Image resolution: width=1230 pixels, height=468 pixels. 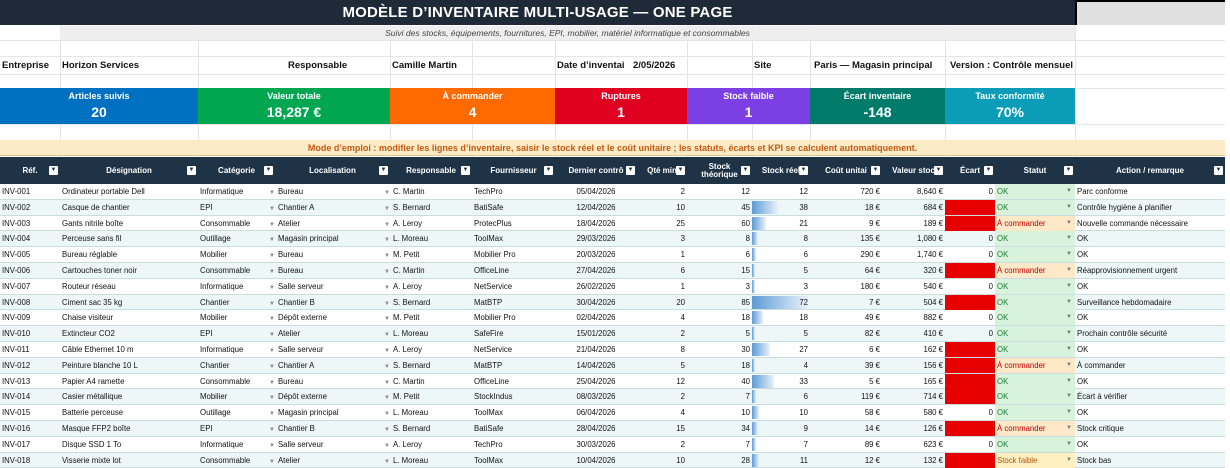 I want to click on column-header: Catégorie ▼, so click(x=236, y=170).